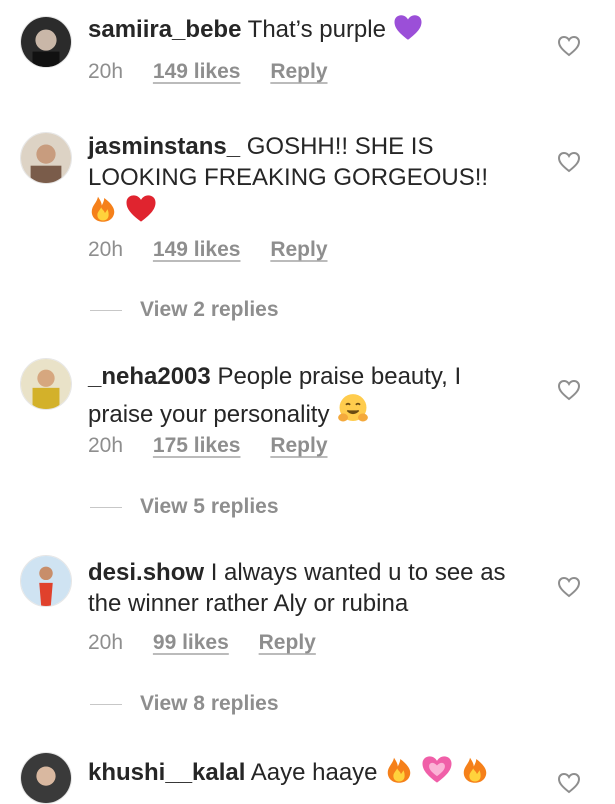  I want to click on comment-meta: 20h 99 likes Reply, so click(214, 643).